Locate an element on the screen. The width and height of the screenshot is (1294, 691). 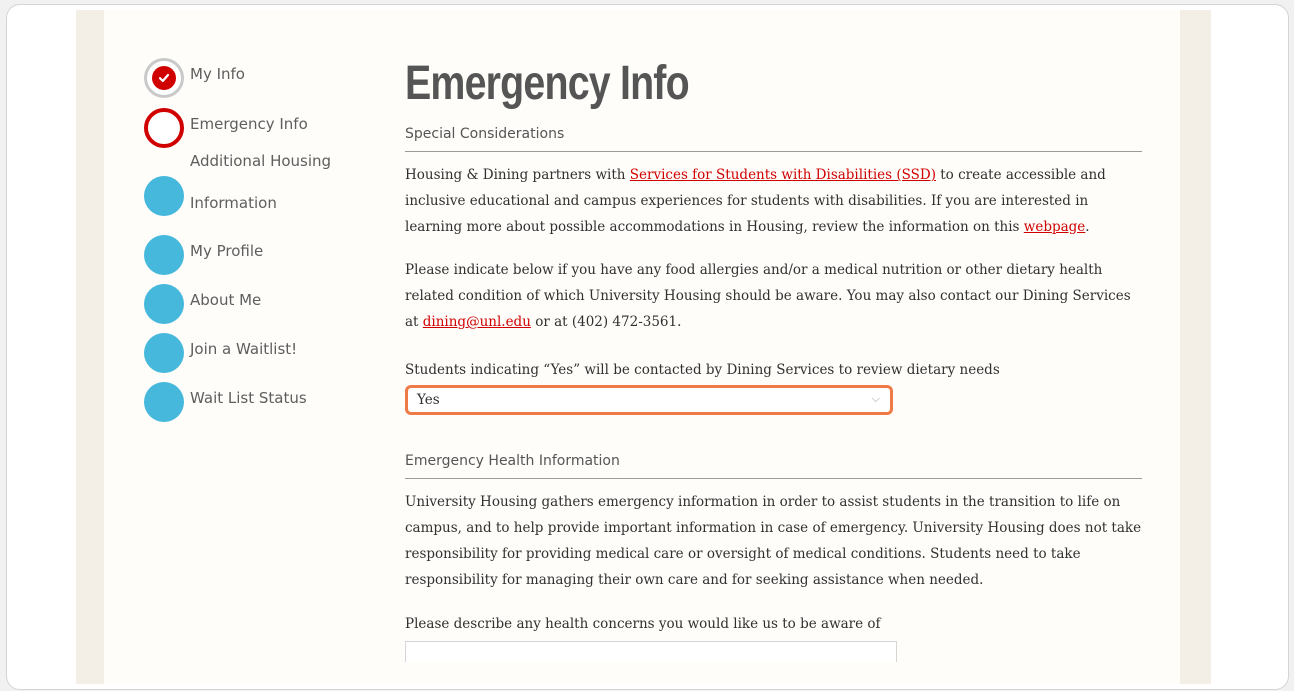
sidebar-item-wait-list-status: Wait List Status is located at coordinates (225, 402).